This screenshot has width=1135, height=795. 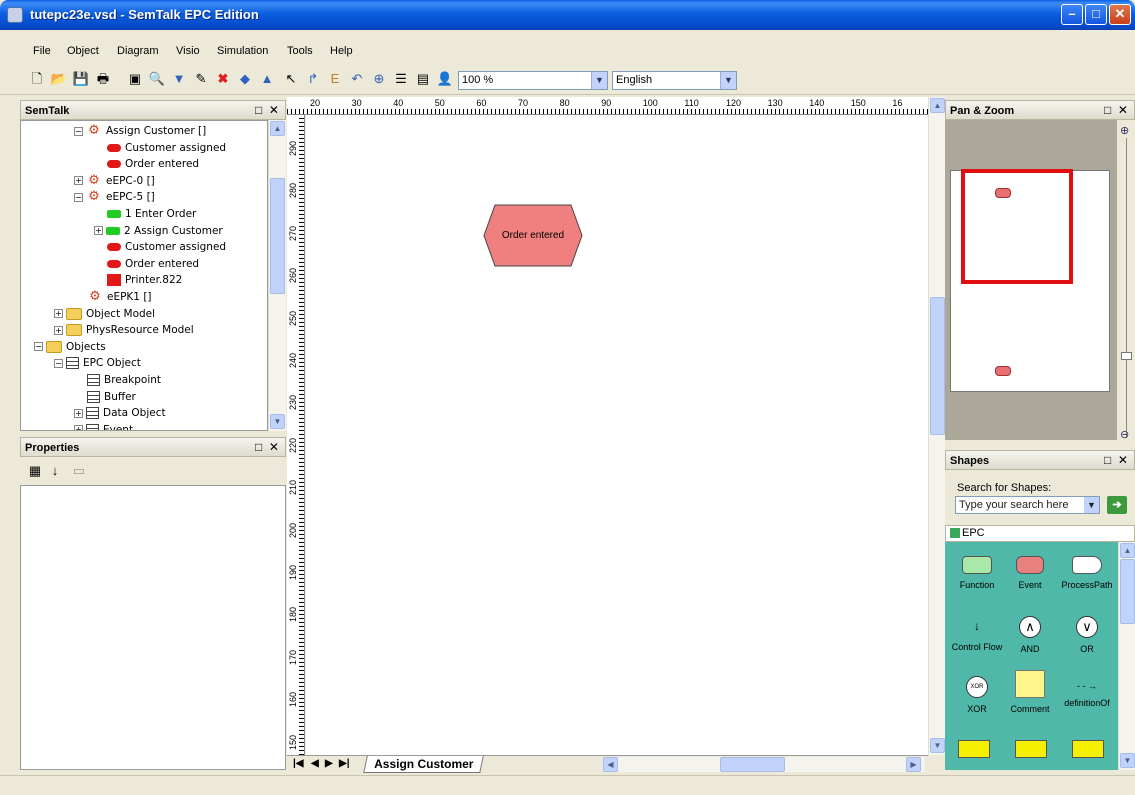 What do you see at coordinates (1030, 635) in the screenshot?
I see `master-and: ∧ AND` at bounding box center [1030, 635].